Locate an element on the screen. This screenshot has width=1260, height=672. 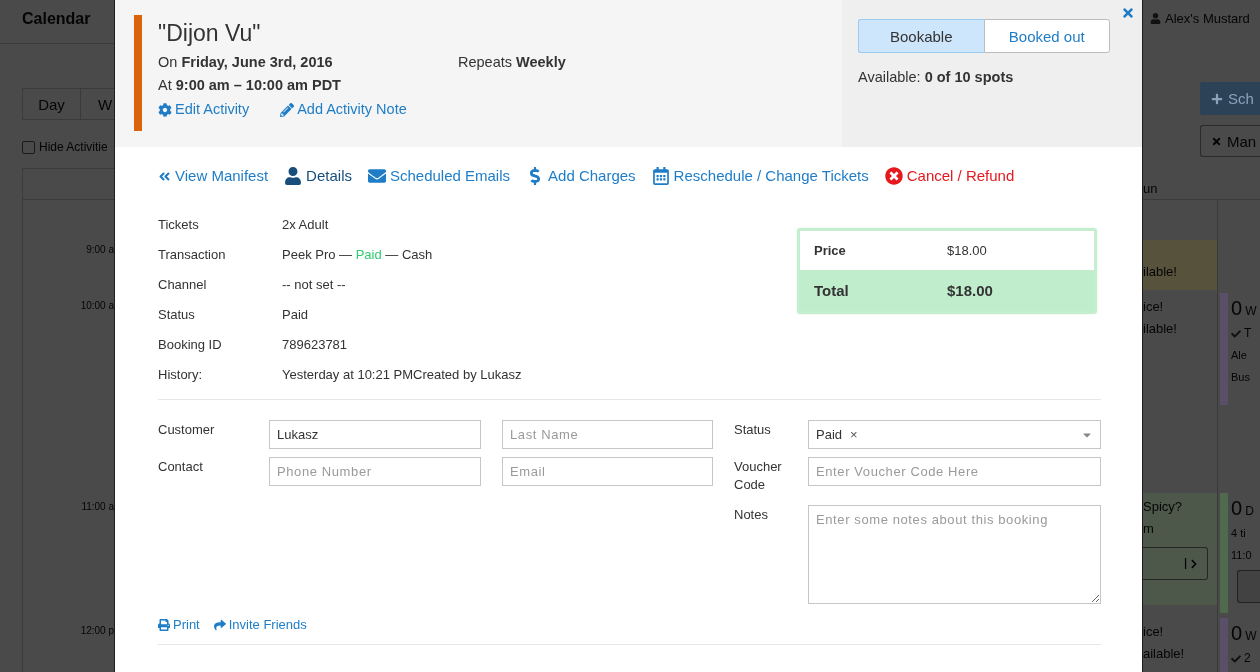
gear-icon is located at coordinates (165, 109).